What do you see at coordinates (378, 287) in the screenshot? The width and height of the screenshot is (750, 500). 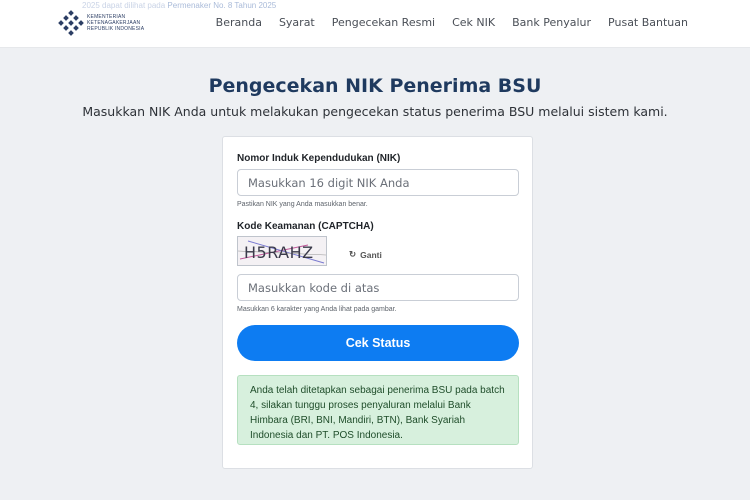 I see `captcha-input` at bounding box center [378, 287].